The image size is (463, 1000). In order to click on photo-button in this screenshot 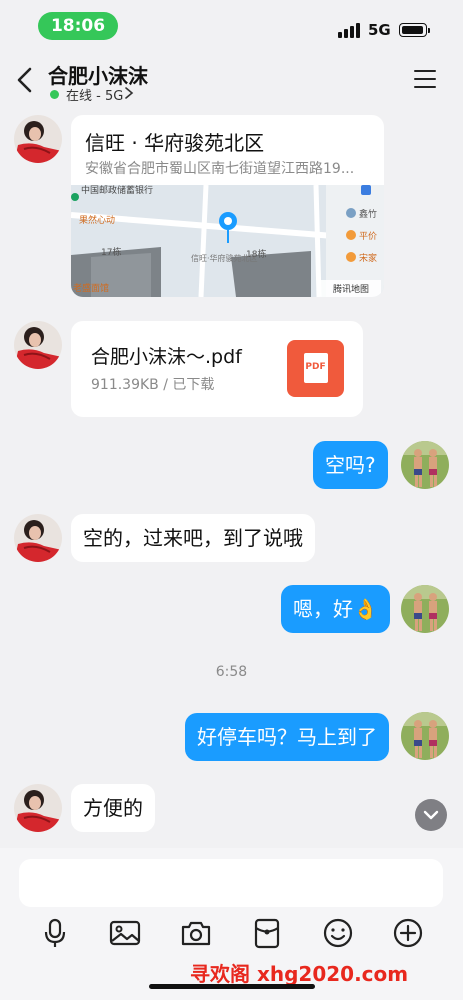, I will do `click(125, 933)`.